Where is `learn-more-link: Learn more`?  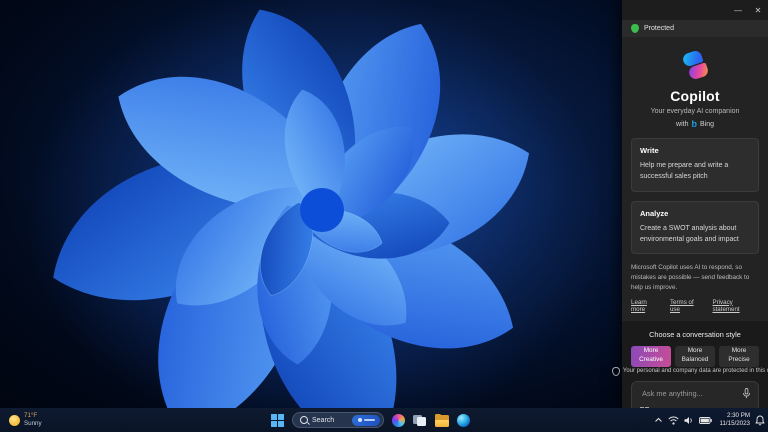 learn-more-link: Learn more is located at coordinates (646, 306).